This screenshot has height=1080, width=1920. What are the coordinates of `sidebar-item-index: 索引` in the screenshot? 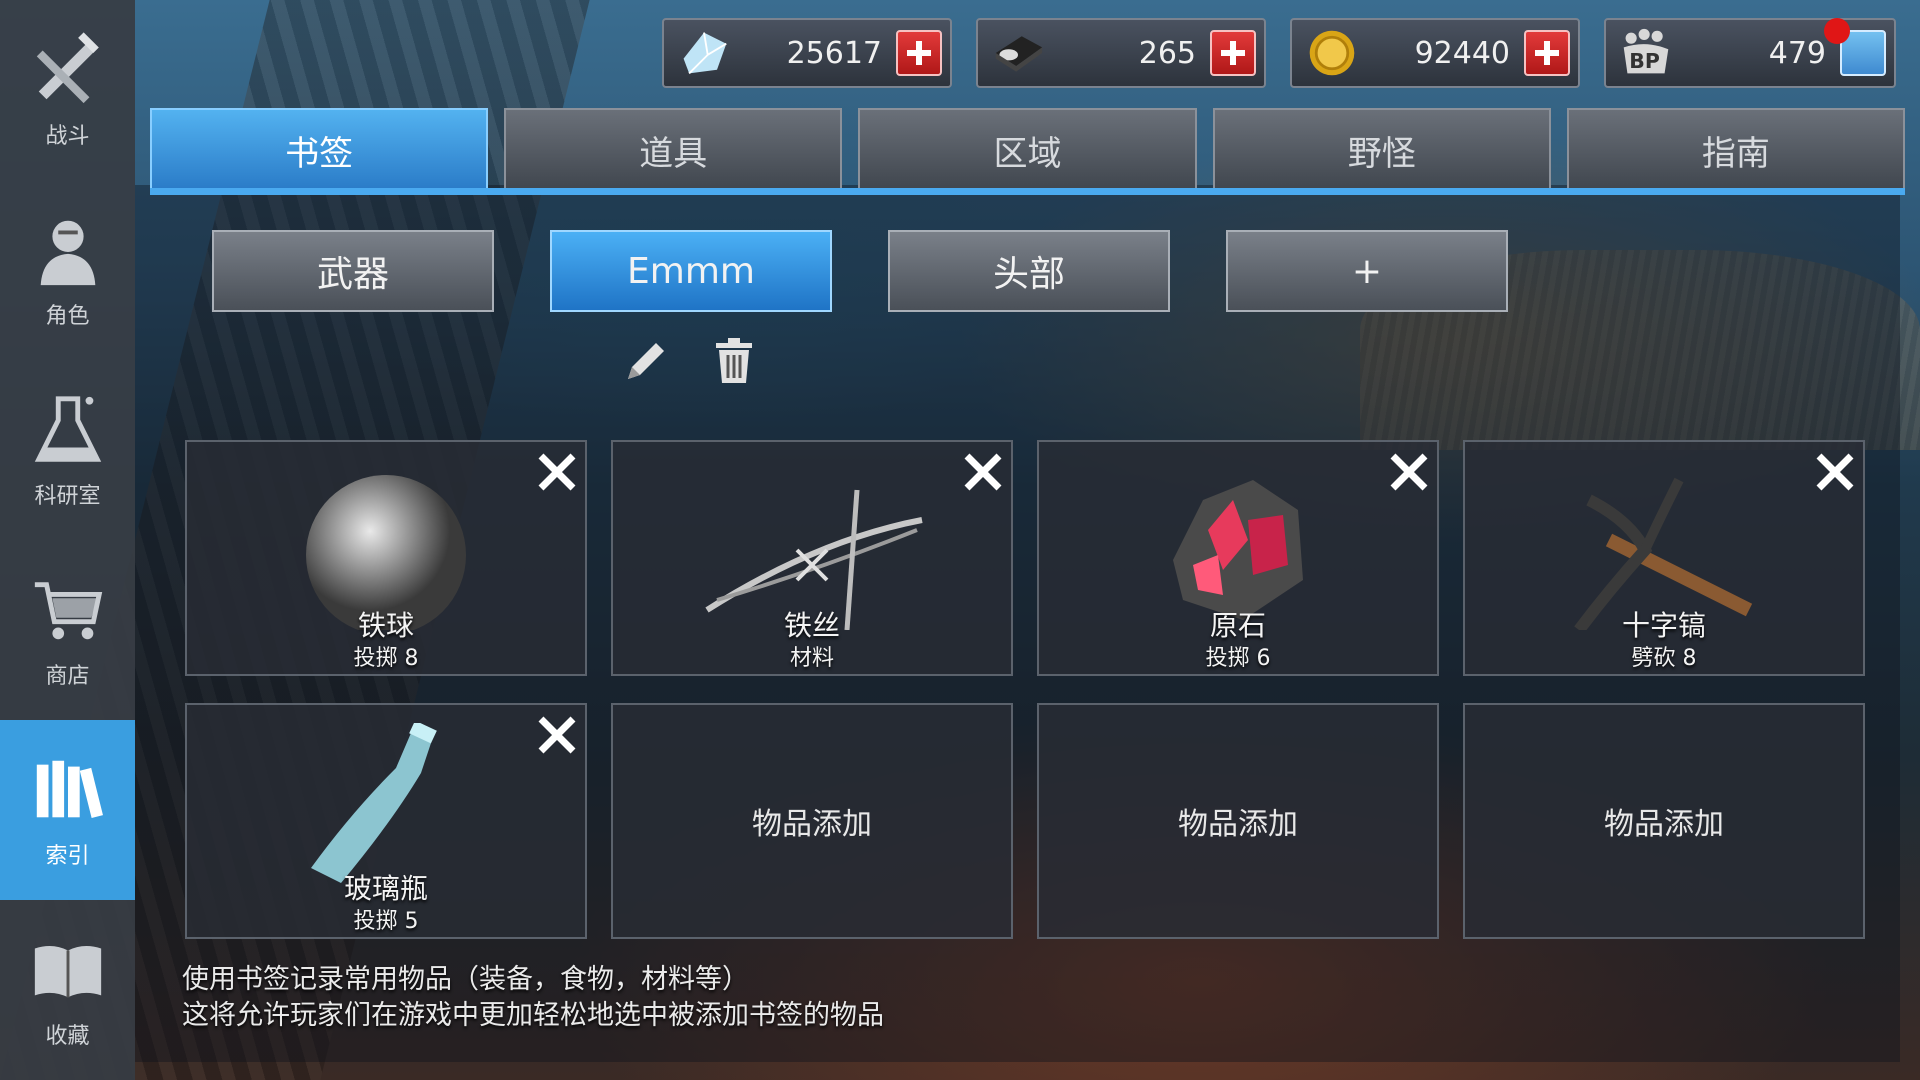 It's located at (67, 810).